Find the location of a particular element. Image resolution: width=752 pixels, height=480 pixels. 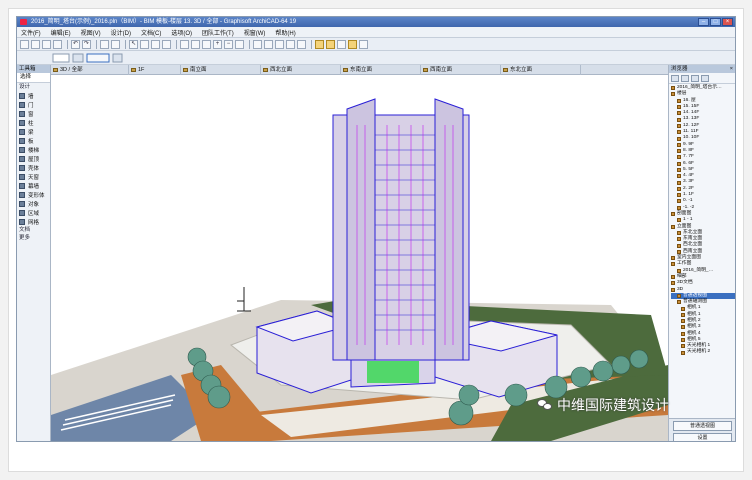

trim-icon is located at coordinates (195, 44).